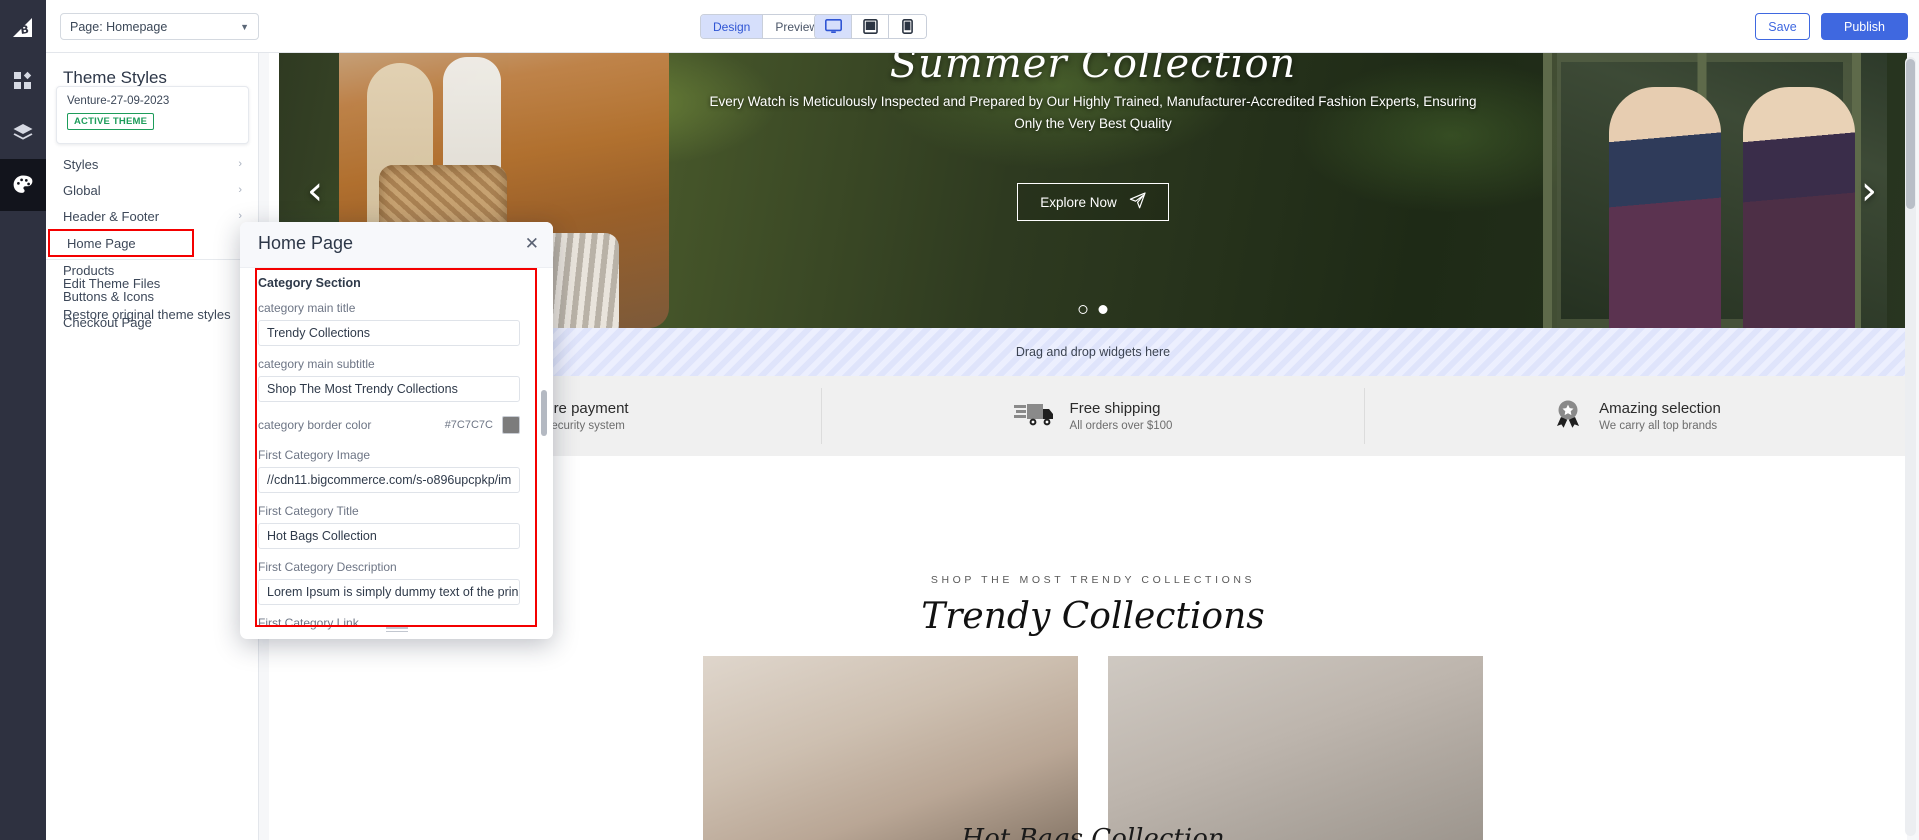 The height and width of the screenshot is (840, 1919). What do you see at coordinates (1782, 26) in the screenshot?
I see `save-button: Save` at bounding box center [1782, 26].